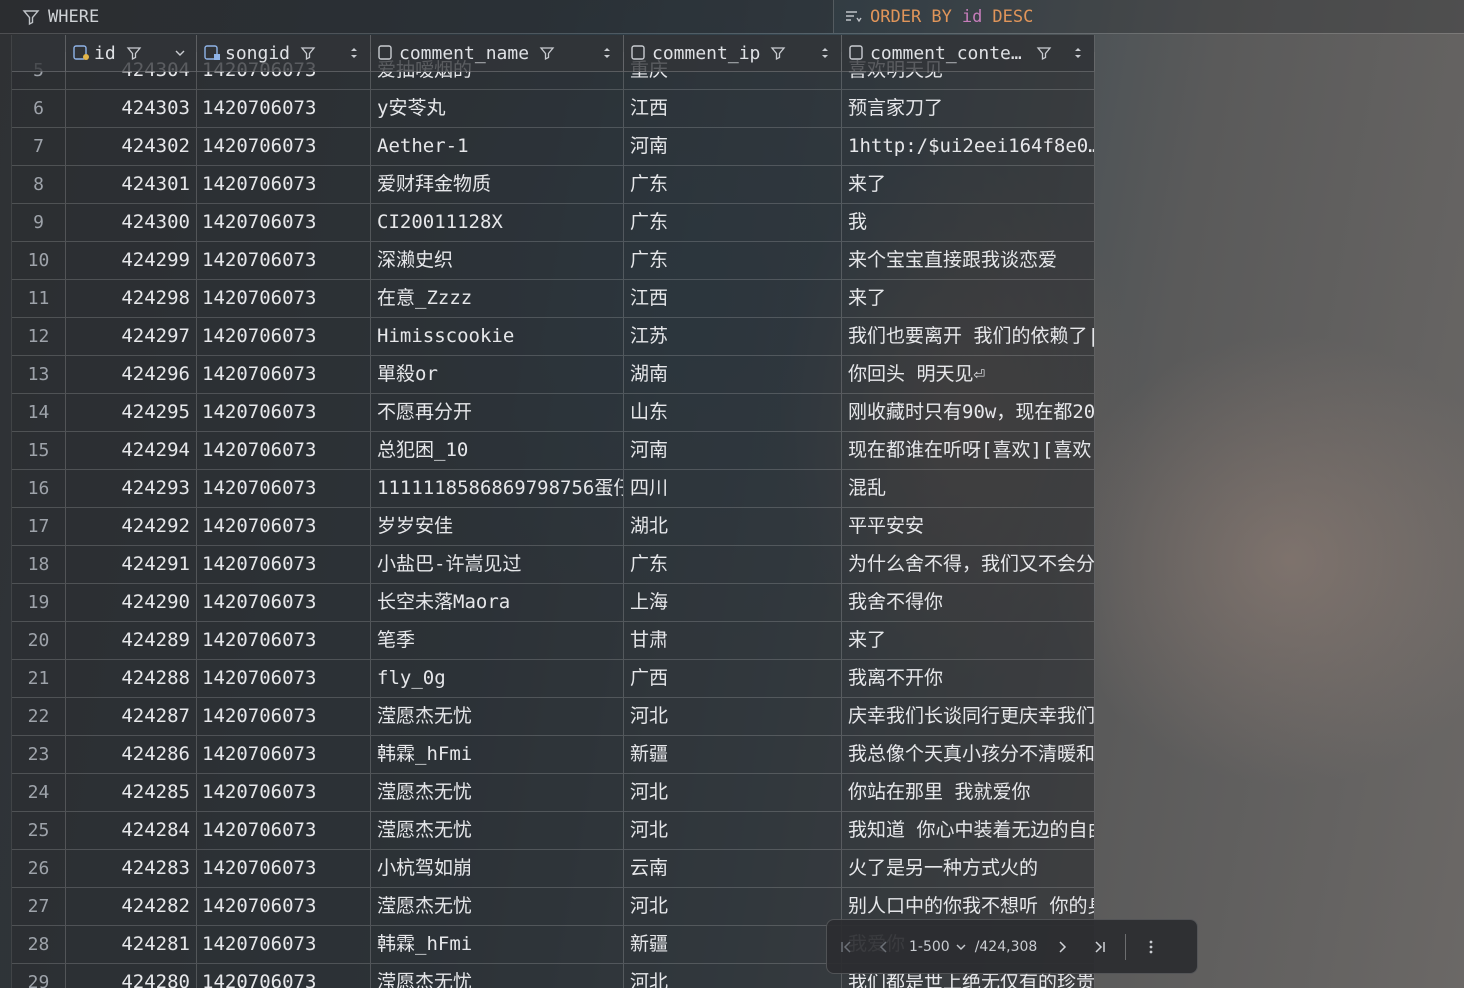 This screenshot has width=1464, height=988. Describe the element at coordinates (39, 146) in the screenshot. I see `row-number-cell: 7` at that location.